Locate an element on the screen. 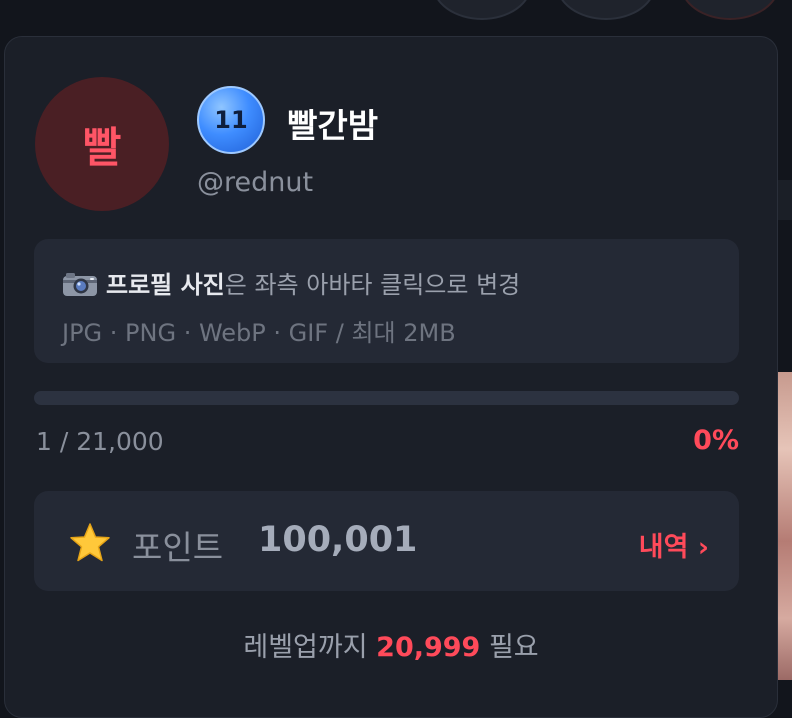 The width and height of the screenshot is (792, 718). progress-percent: 0% is located at coordinates (716, 440).